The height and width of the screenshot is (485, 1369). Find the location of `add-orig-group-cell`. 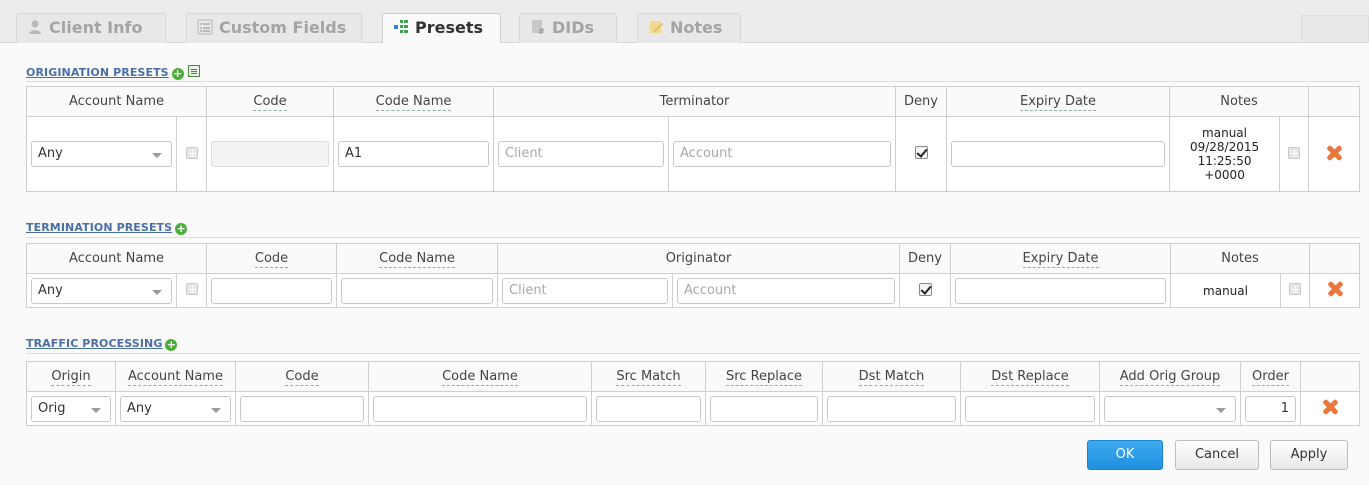

add-orig-group-cell is located at coordinates (1170, 408).